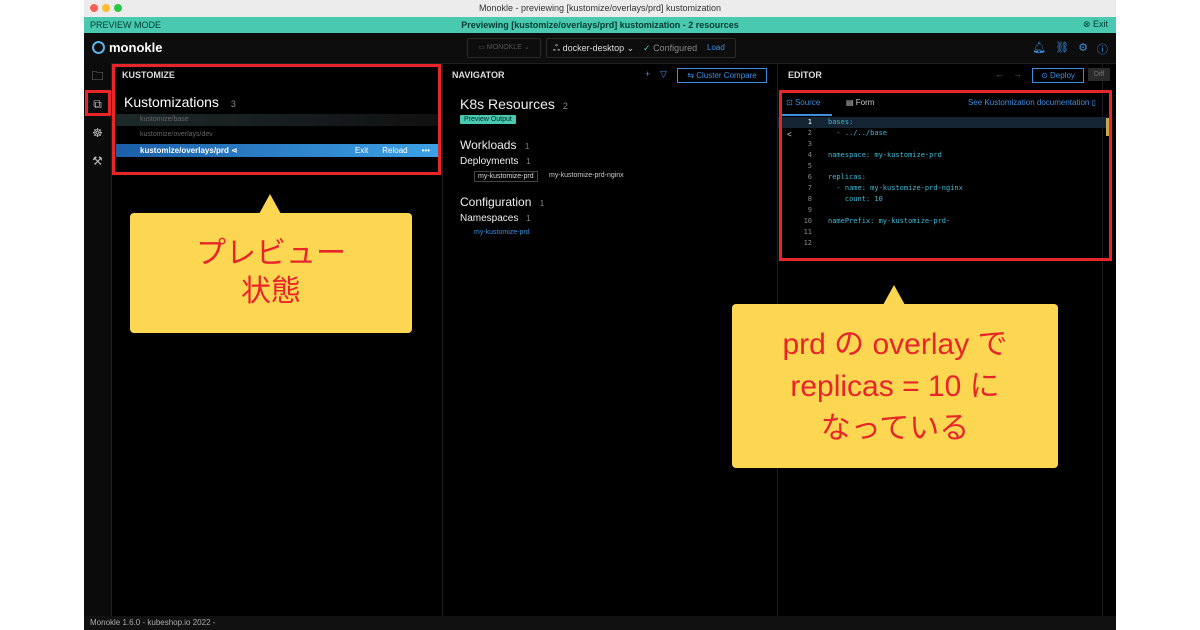 This screenshot has height=630, width=1200. I want to click on workloads-section: Workloads 1, so click(494, 145).